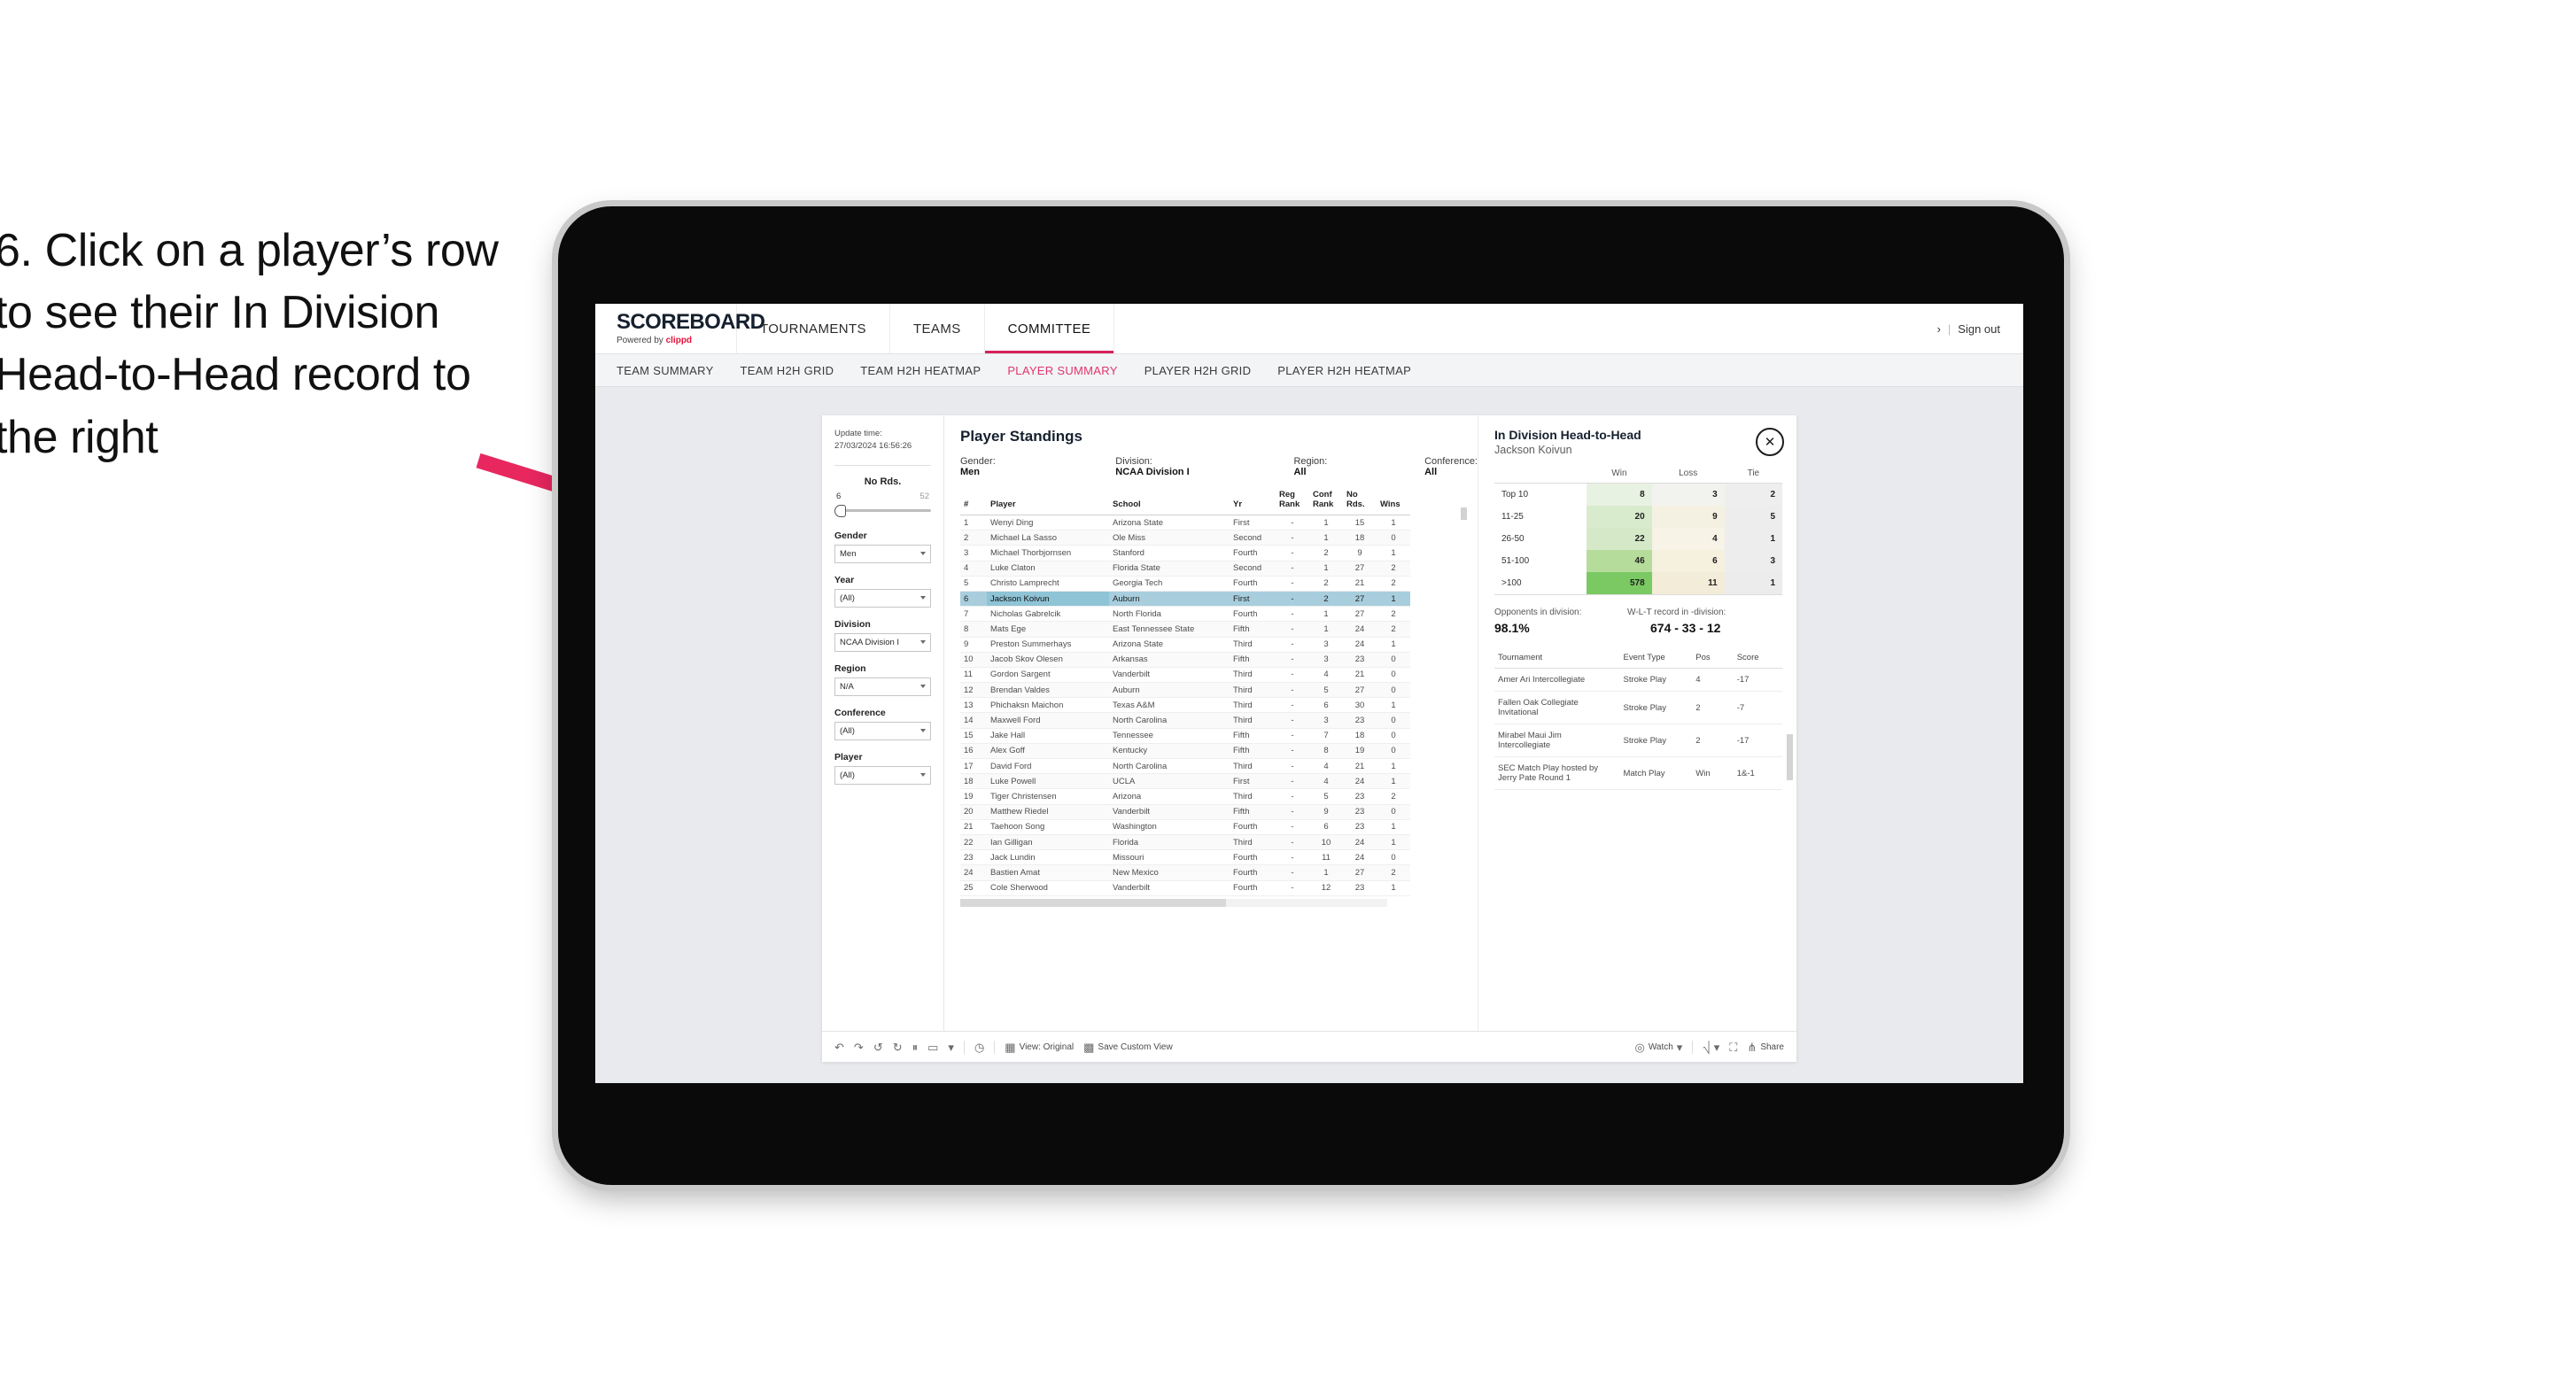 The image size is (2576, 1386). What do you see at coordinates (1638, 680) in the screenshot?
I see `tournament-row: Amer Ari Intercollegiate Stroke Play 4 -17` at bounding box center [1638, 680].